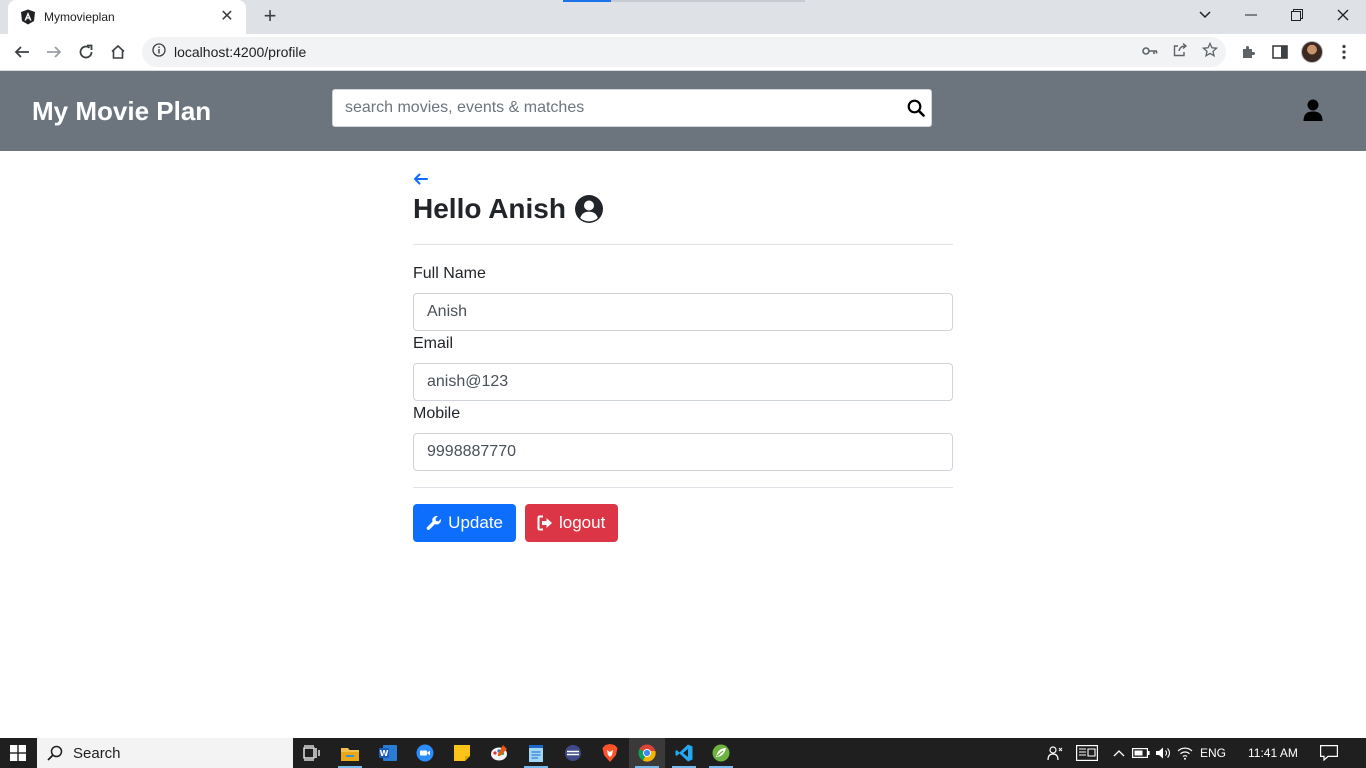 This screenshot has height=768, width=1366. I want to click on minimize-icon, so click(1251, 15).